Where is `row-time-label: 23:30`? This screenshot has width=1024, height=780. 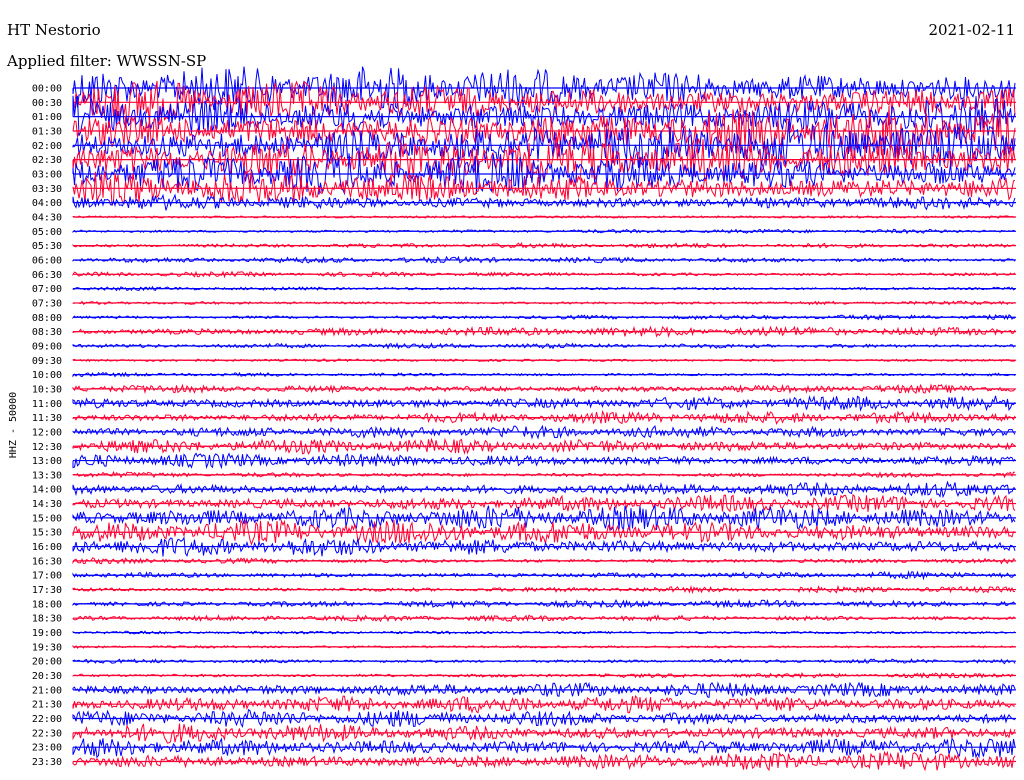
row-time-label: 23:30 is located at coordinates (47, 762).